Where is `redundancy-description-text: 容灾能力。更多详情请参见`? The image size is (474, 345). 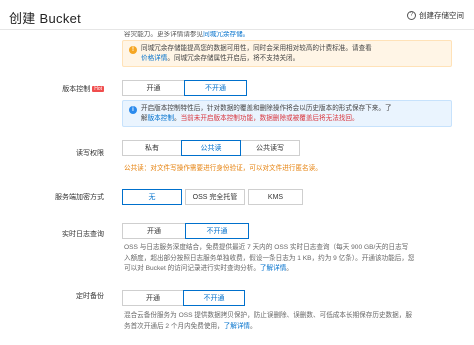
redundancy-description-text: 容灾能力。更多详情请参见 is located at coordinates (164, 34).